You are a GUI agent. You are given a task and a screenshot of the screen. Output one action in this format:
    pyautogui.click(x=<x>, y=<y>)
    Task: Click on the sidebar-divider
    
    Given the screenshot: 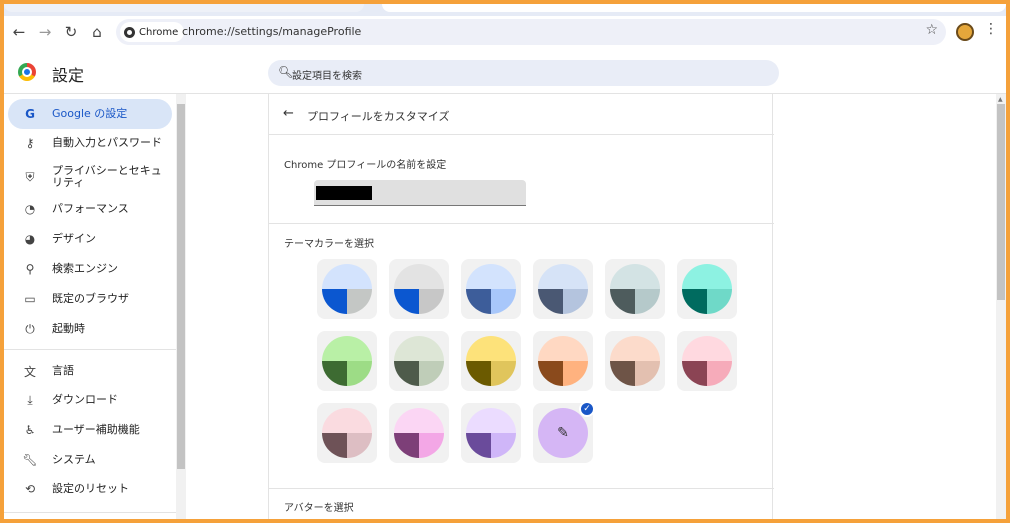 What is the action you would take?
    pyautogui.click(x=90, y=349)
    